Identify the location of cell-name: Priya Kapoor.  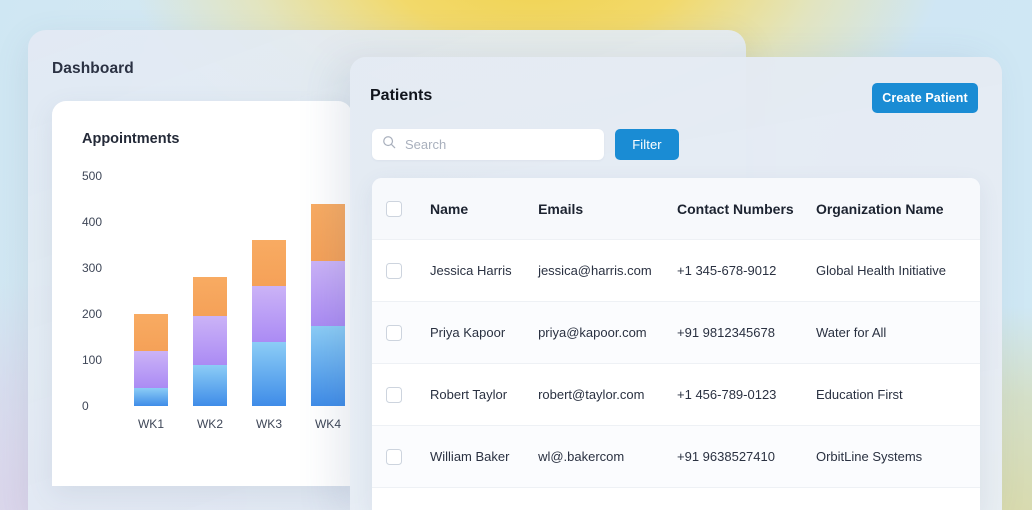
(468, 332).